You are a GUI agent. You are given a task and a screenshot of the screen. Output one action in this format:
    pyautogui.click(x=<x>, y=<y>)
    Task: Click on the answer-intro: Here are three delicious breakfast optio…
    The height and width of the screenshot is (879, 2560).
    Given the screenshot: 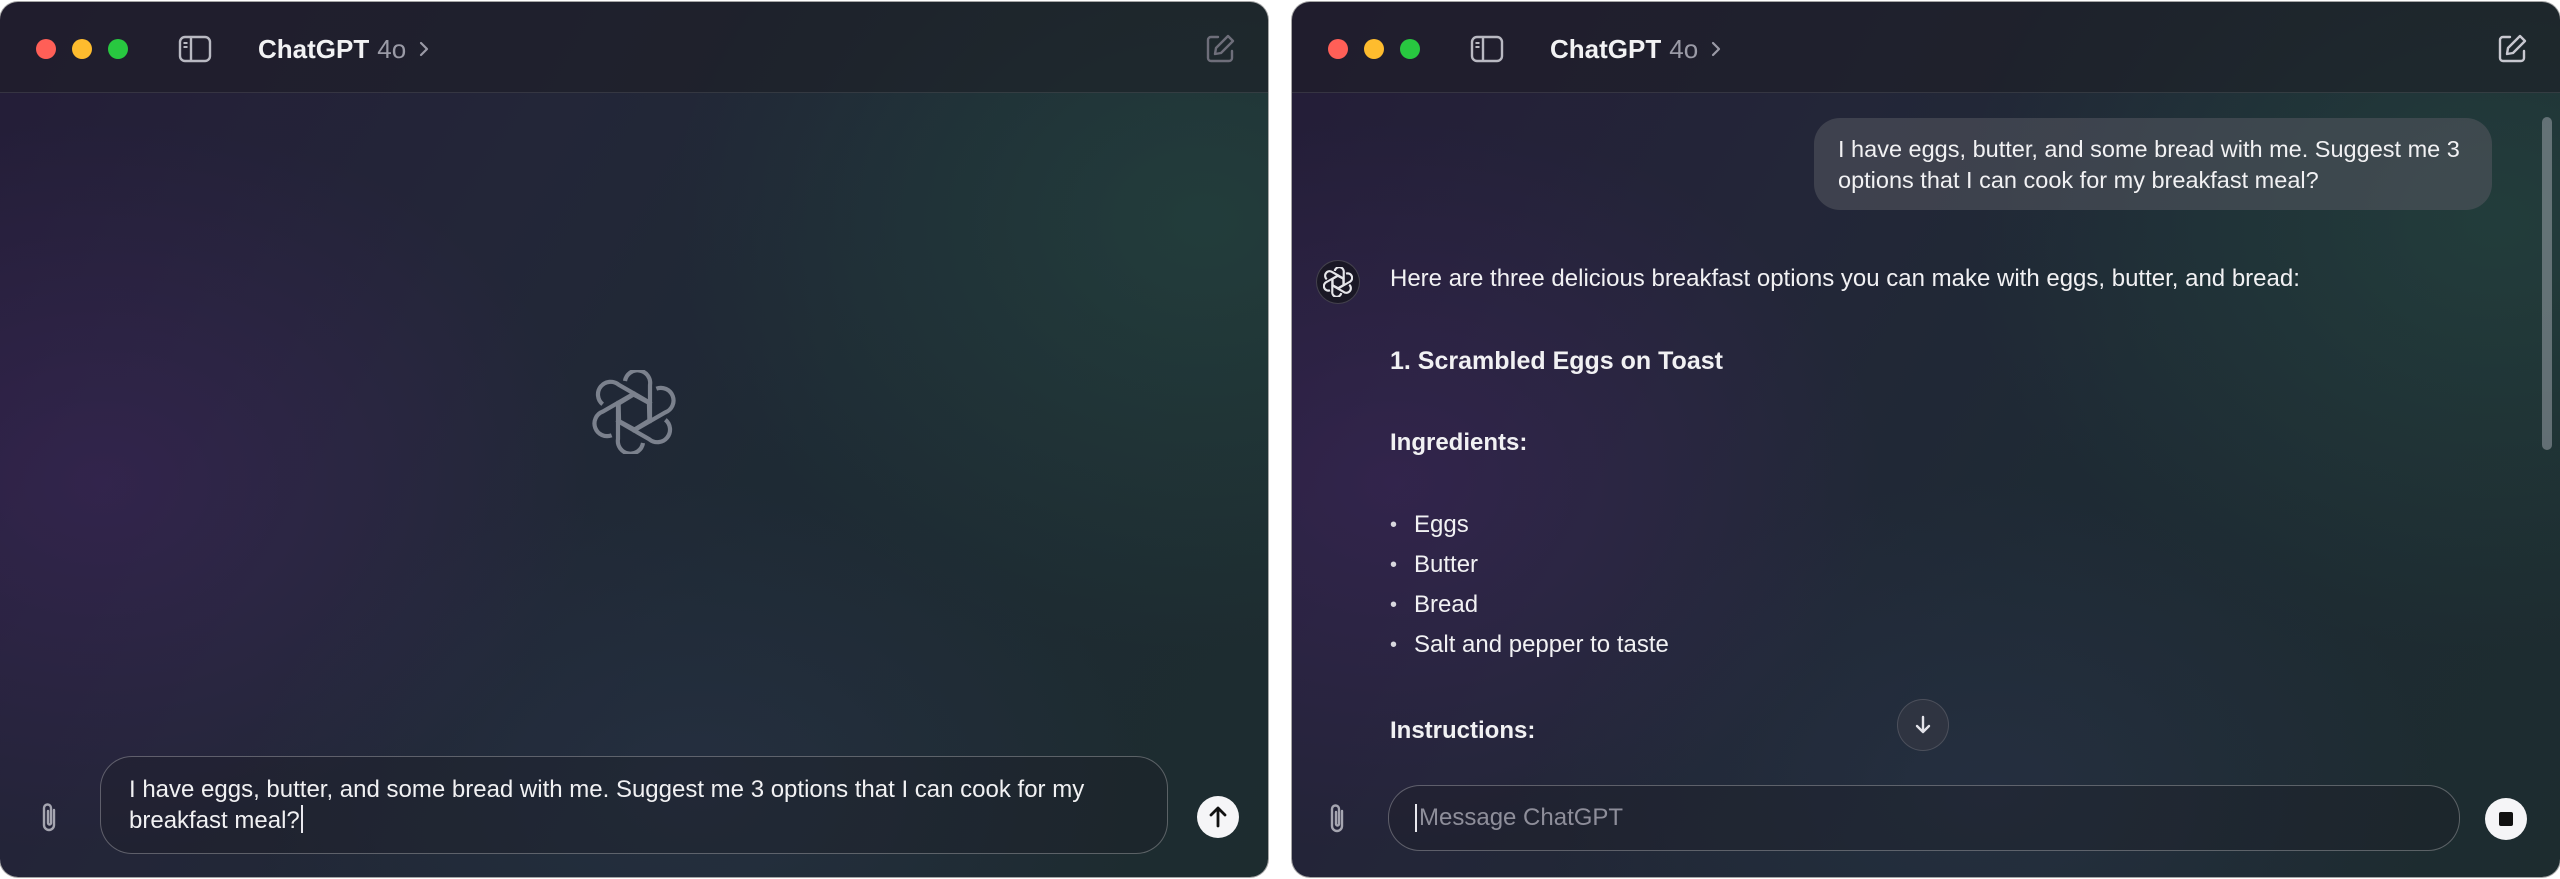 What is the action you would take?
    pyautogui.click(x=1845, y=278)
    